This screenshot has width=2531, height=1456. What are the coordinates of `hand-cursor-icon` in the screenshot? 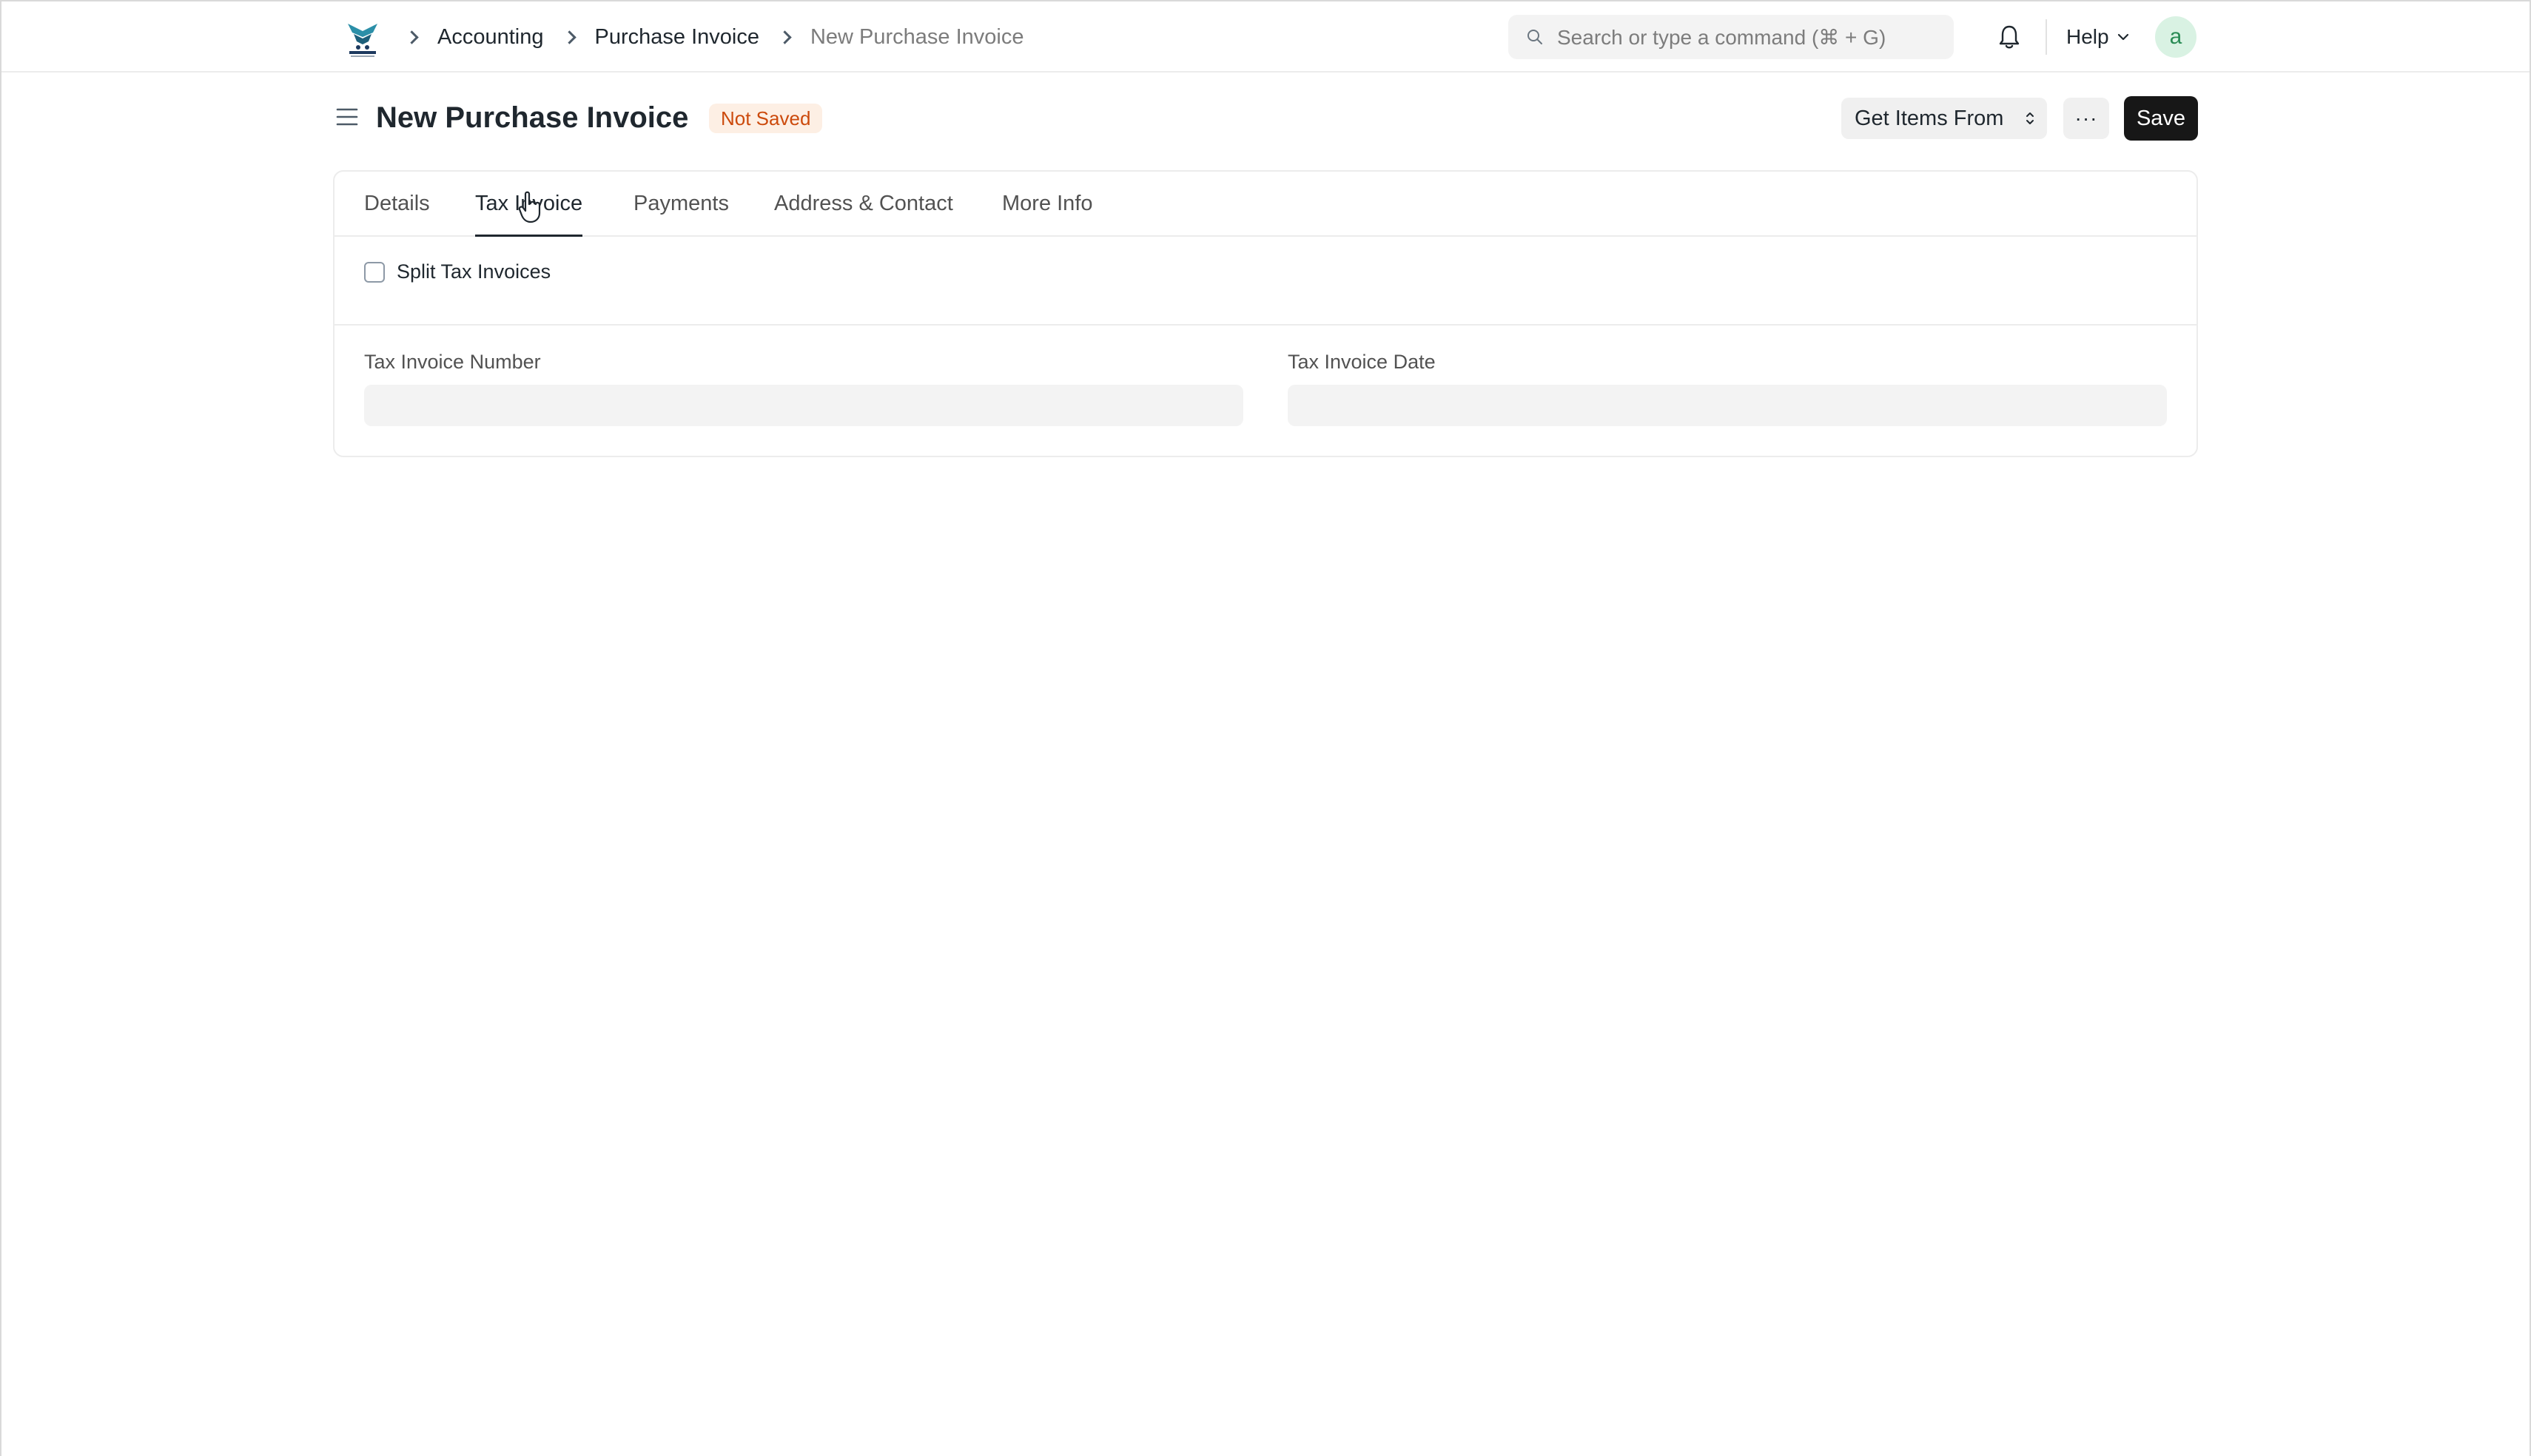 It's located at (529, 207).